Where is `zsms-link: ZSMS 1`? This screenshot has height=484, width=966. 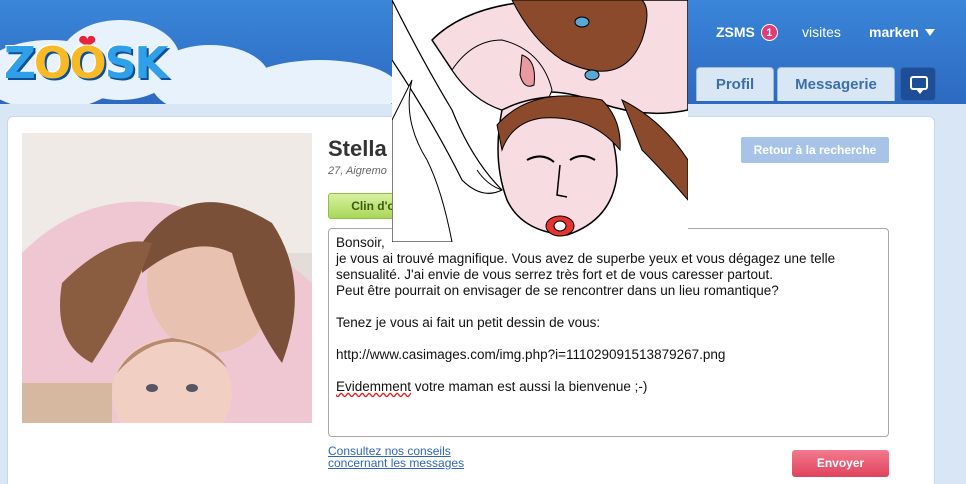 zsms-link: ZSMS 1 is located at coordinates (747, 34).